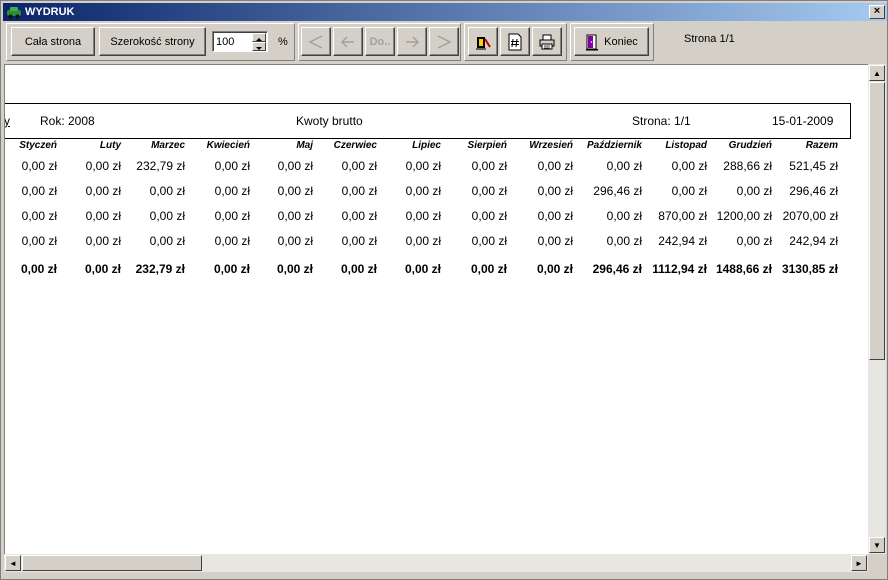 Image resolution: width=888 pixels, height=580 pixels. I want to click on last-page-icon, so click(444, 41).